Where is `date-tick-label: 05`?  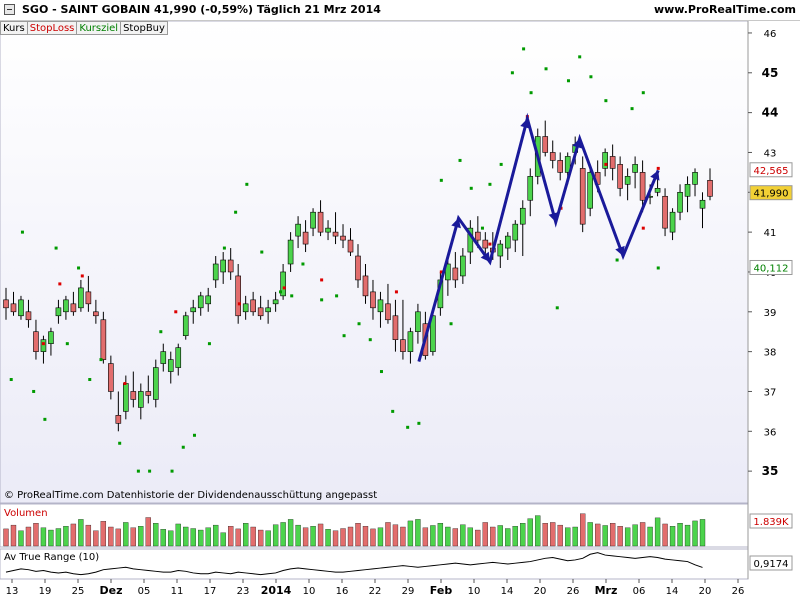 date-tick-label: 05 is located at coordinates (144, 591).